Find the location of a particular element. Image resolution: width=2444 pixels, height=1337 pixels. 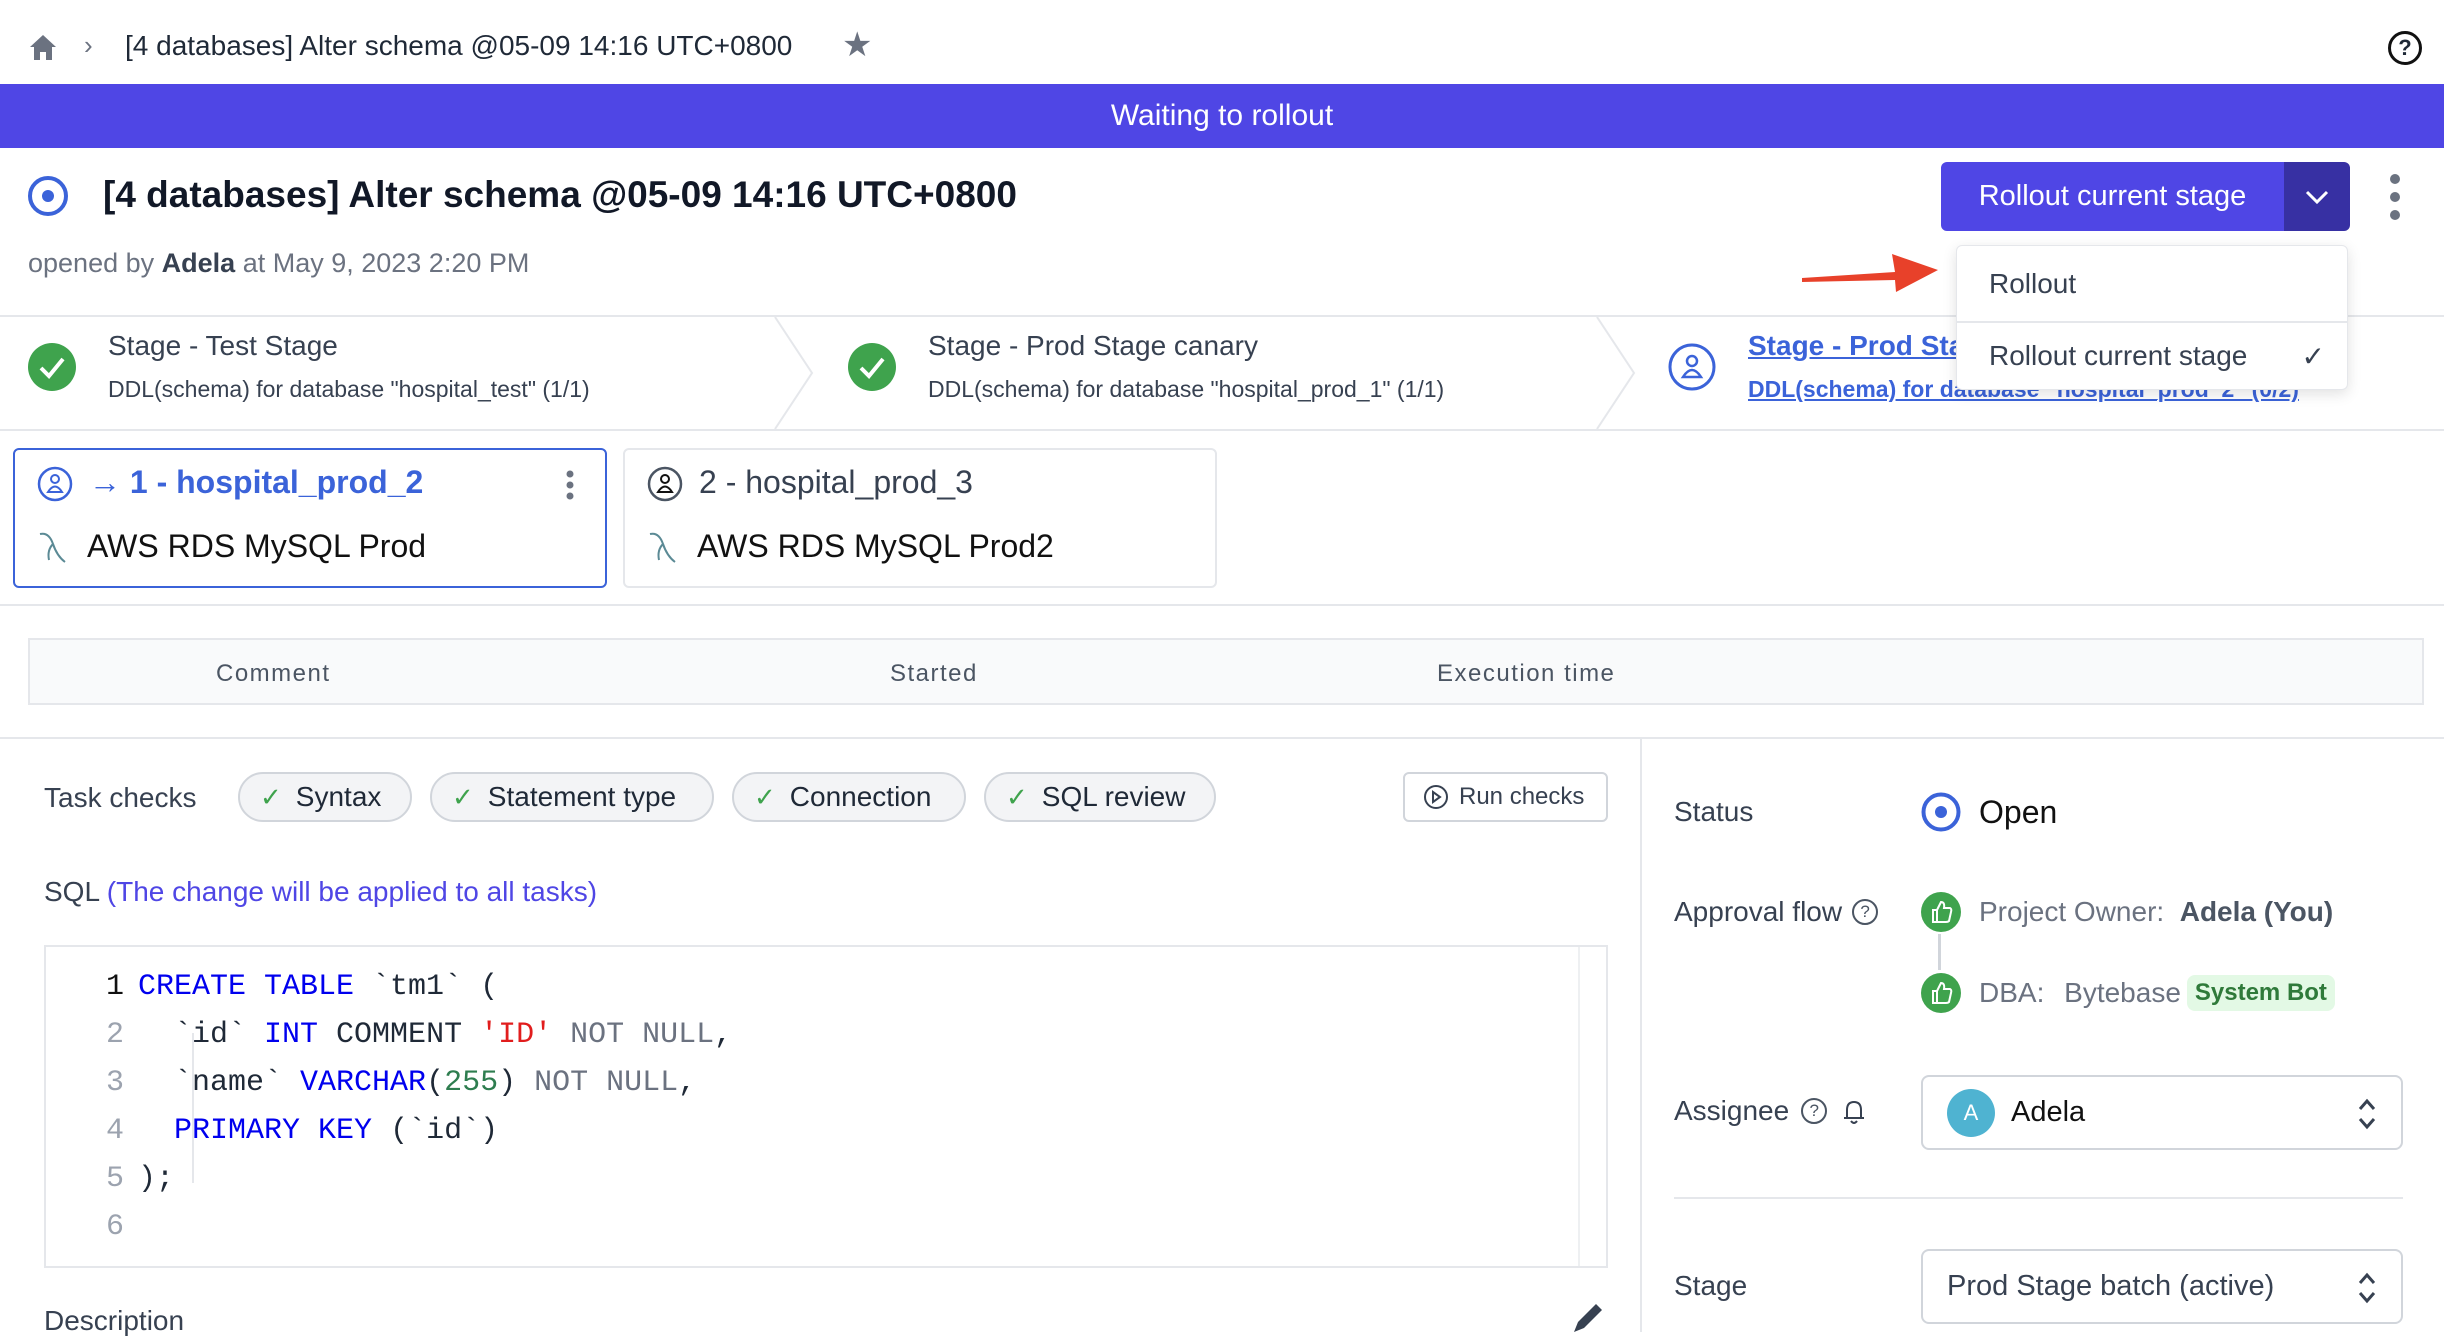

task-card-hospital-prod-3: 2 - hospital_prod_3 AWS RDS MySQL Prod2 is located at coordinates (920, 518).